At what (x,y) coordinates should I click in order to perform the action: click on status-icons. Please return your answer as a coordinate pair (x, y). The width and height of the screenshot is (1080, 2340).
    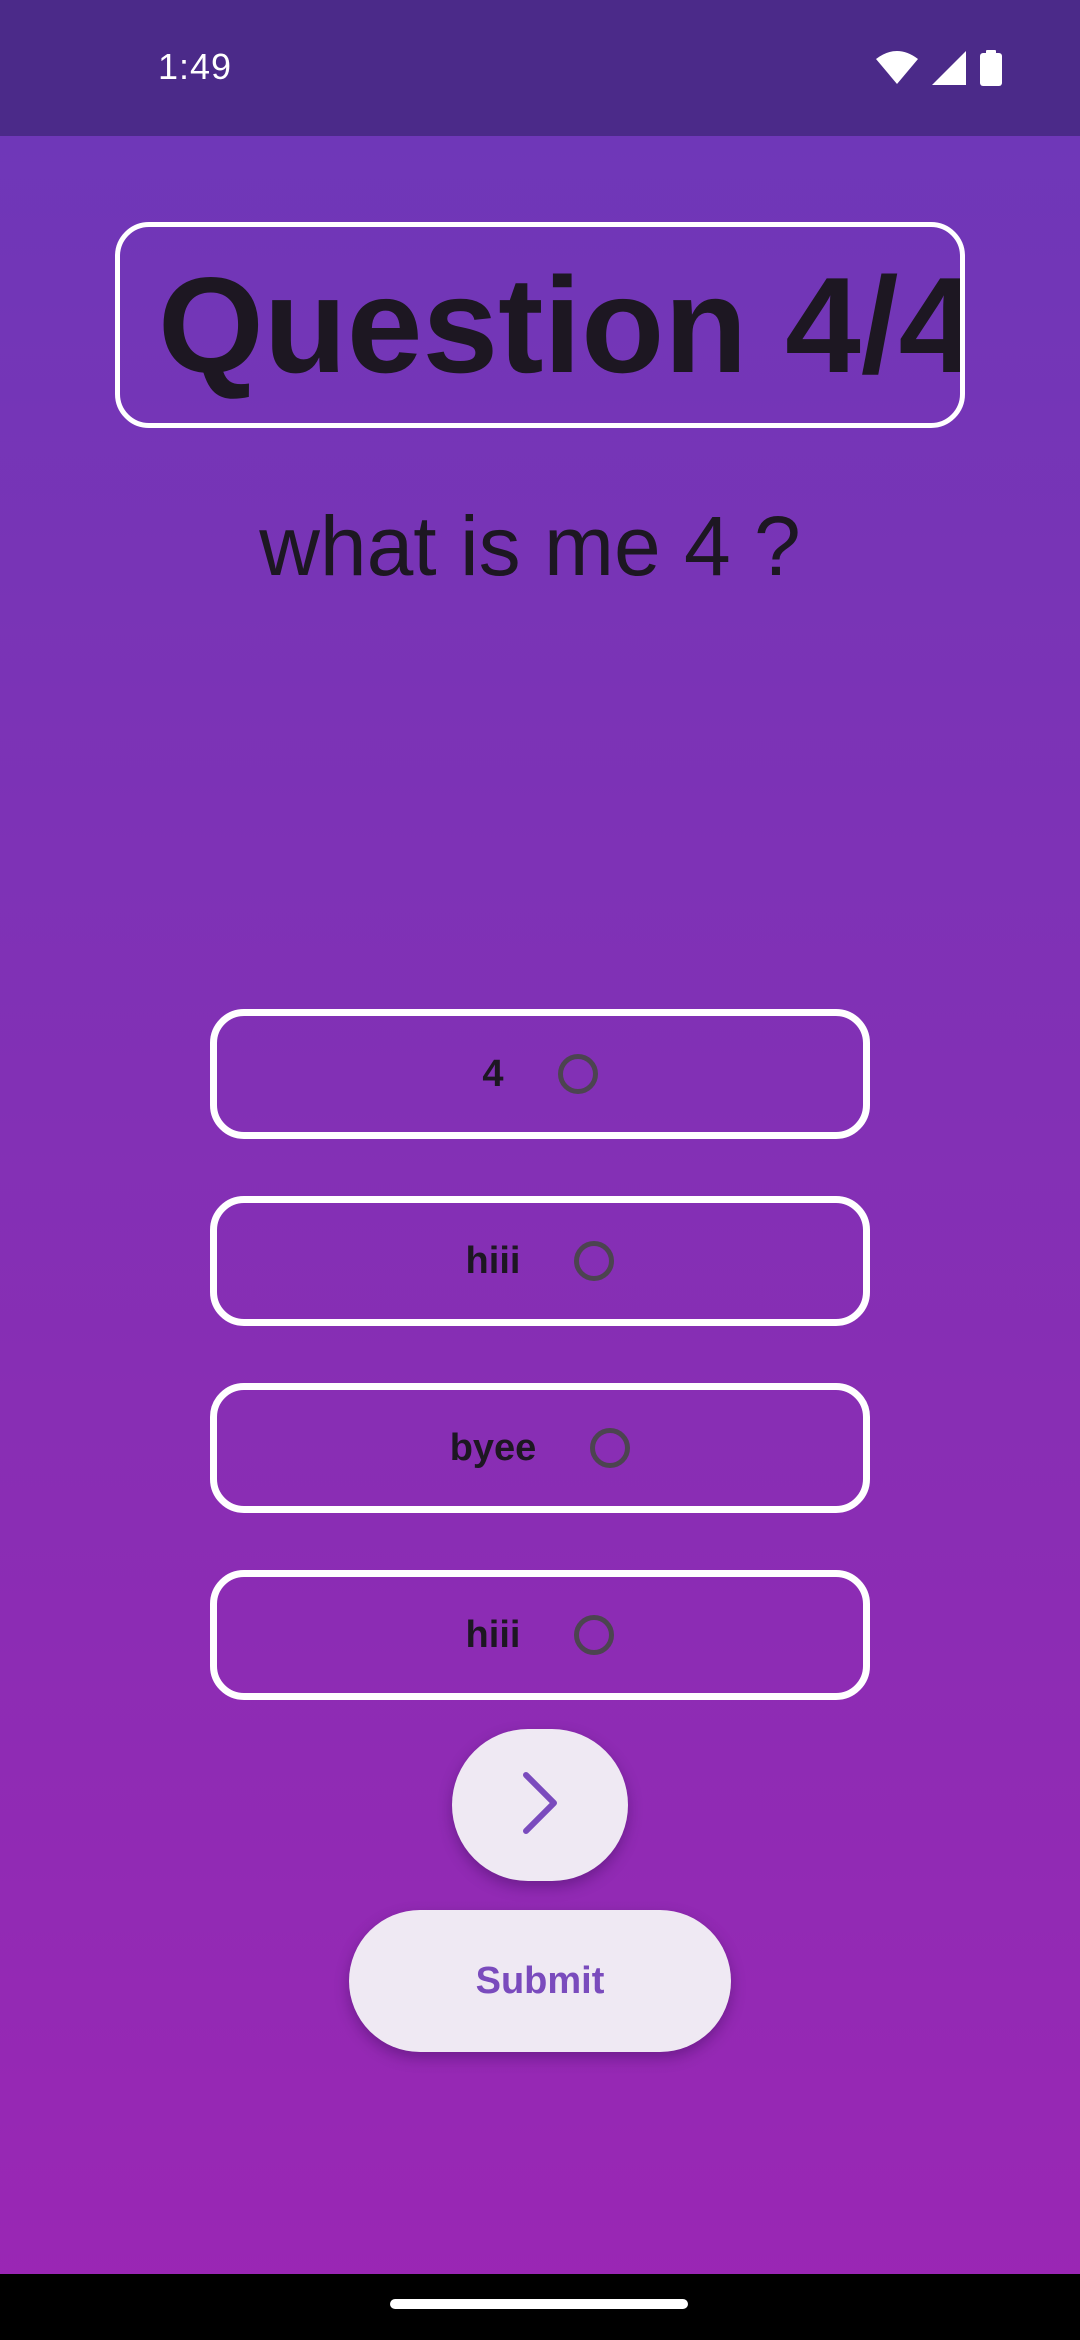
    Looking at the image, I should click on (939, 70).